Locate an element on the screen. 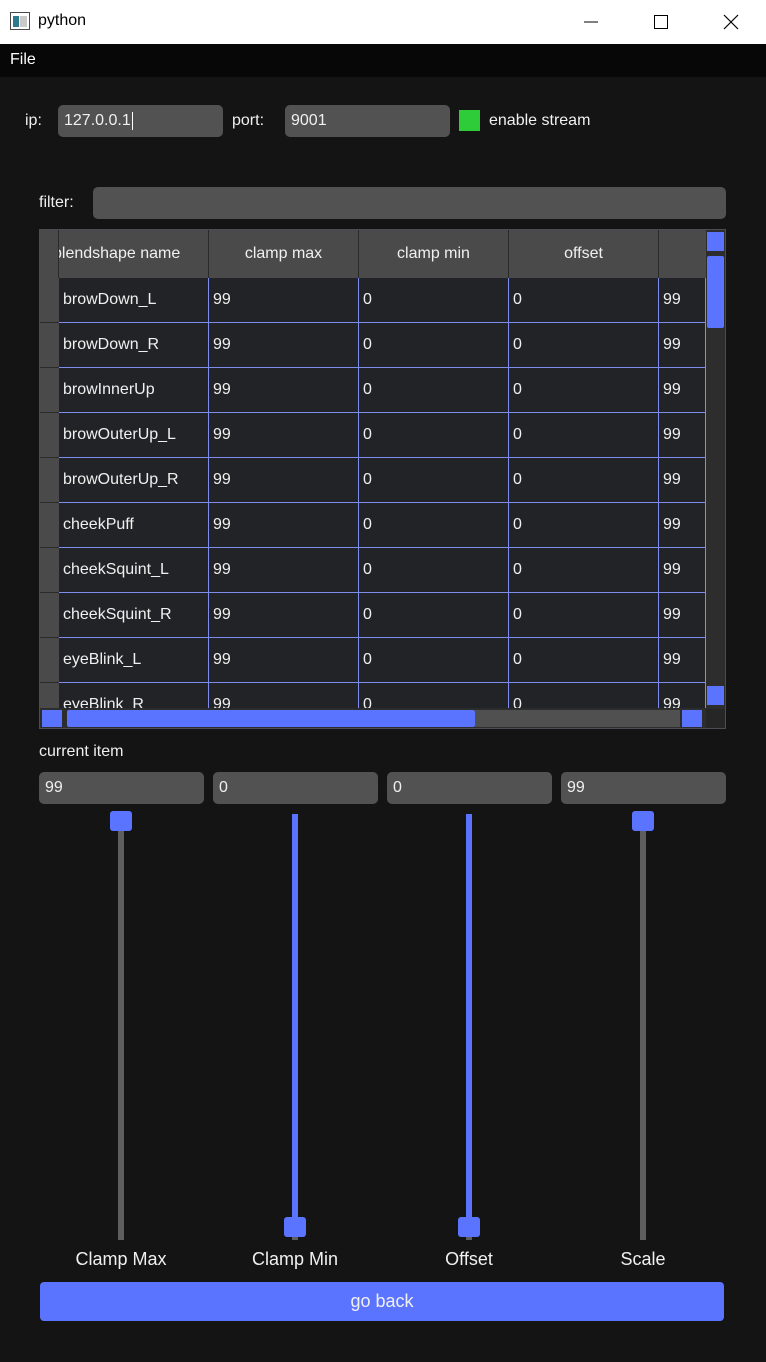  header-clamp-min: clamp min is located at coordinates (434, 254).